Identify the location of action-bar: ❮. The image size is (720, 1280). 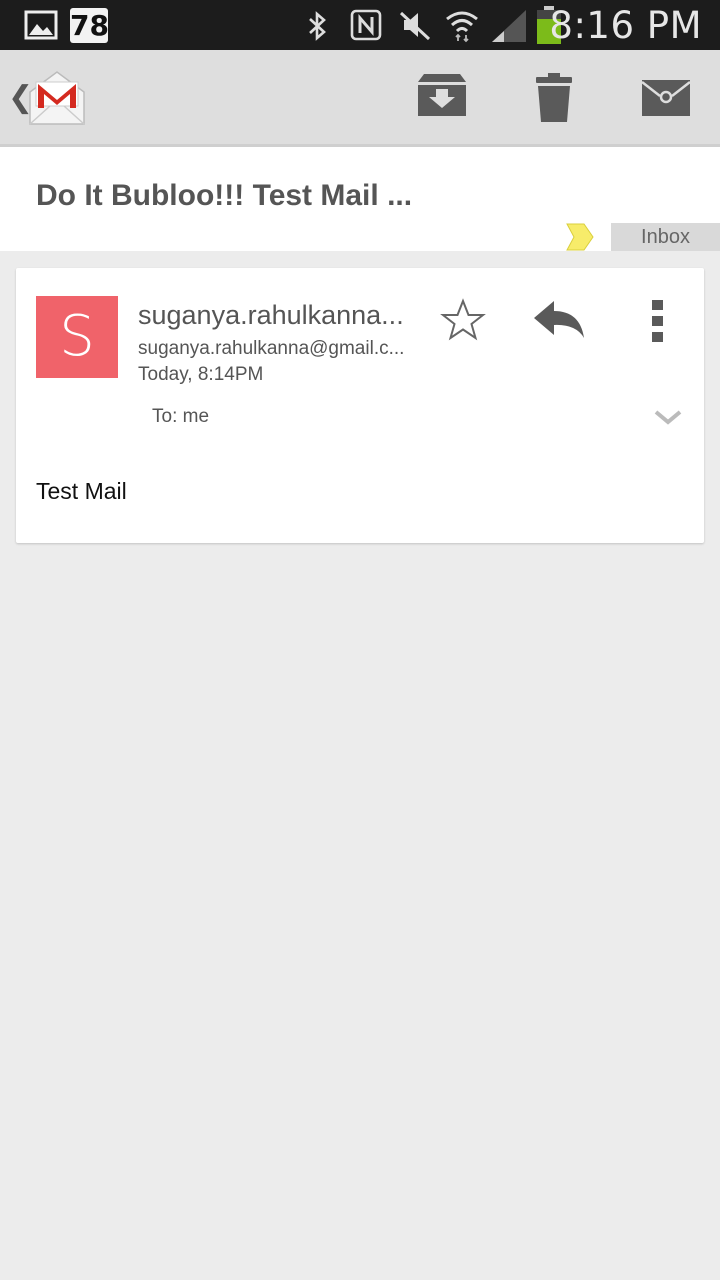
(360, 98).